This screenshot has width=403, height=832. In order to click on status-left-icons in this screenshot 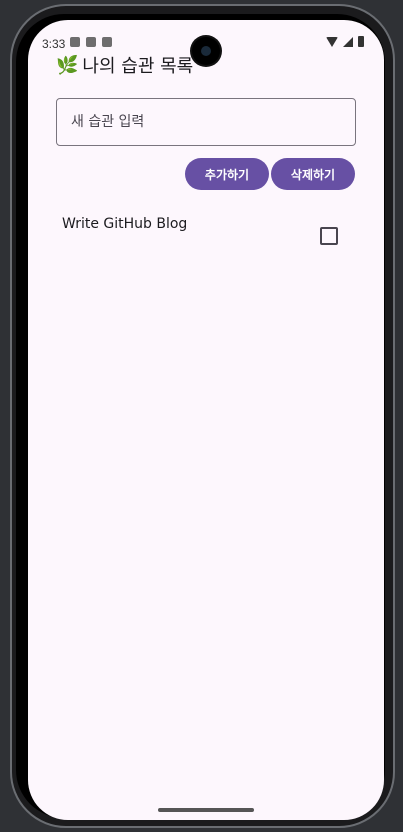, I will do `click(91, 42)`.